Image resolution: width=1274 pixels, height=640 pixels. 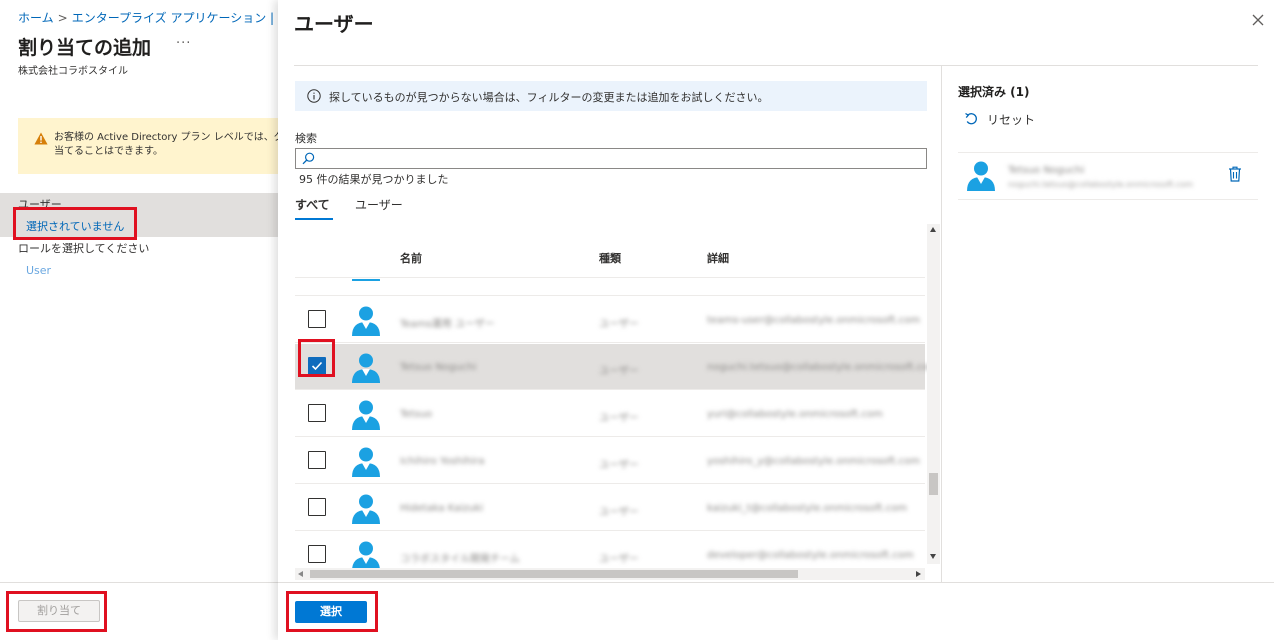 I want to click on page-title: 割り当ての追加, so click(x=85, y=48).